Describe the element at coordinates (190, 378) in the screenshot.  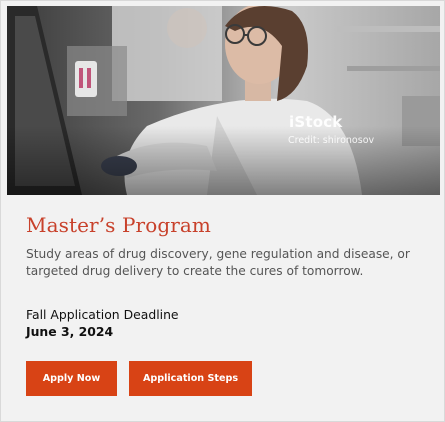
I see `application-steps-button: Application Steps` at that location.